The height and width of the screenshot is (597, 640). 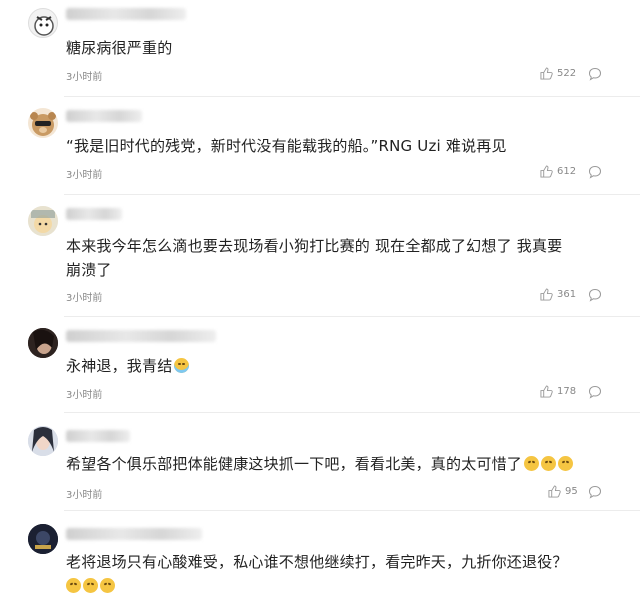 I want to click on like-count: 361, so click(x=567, y=294).